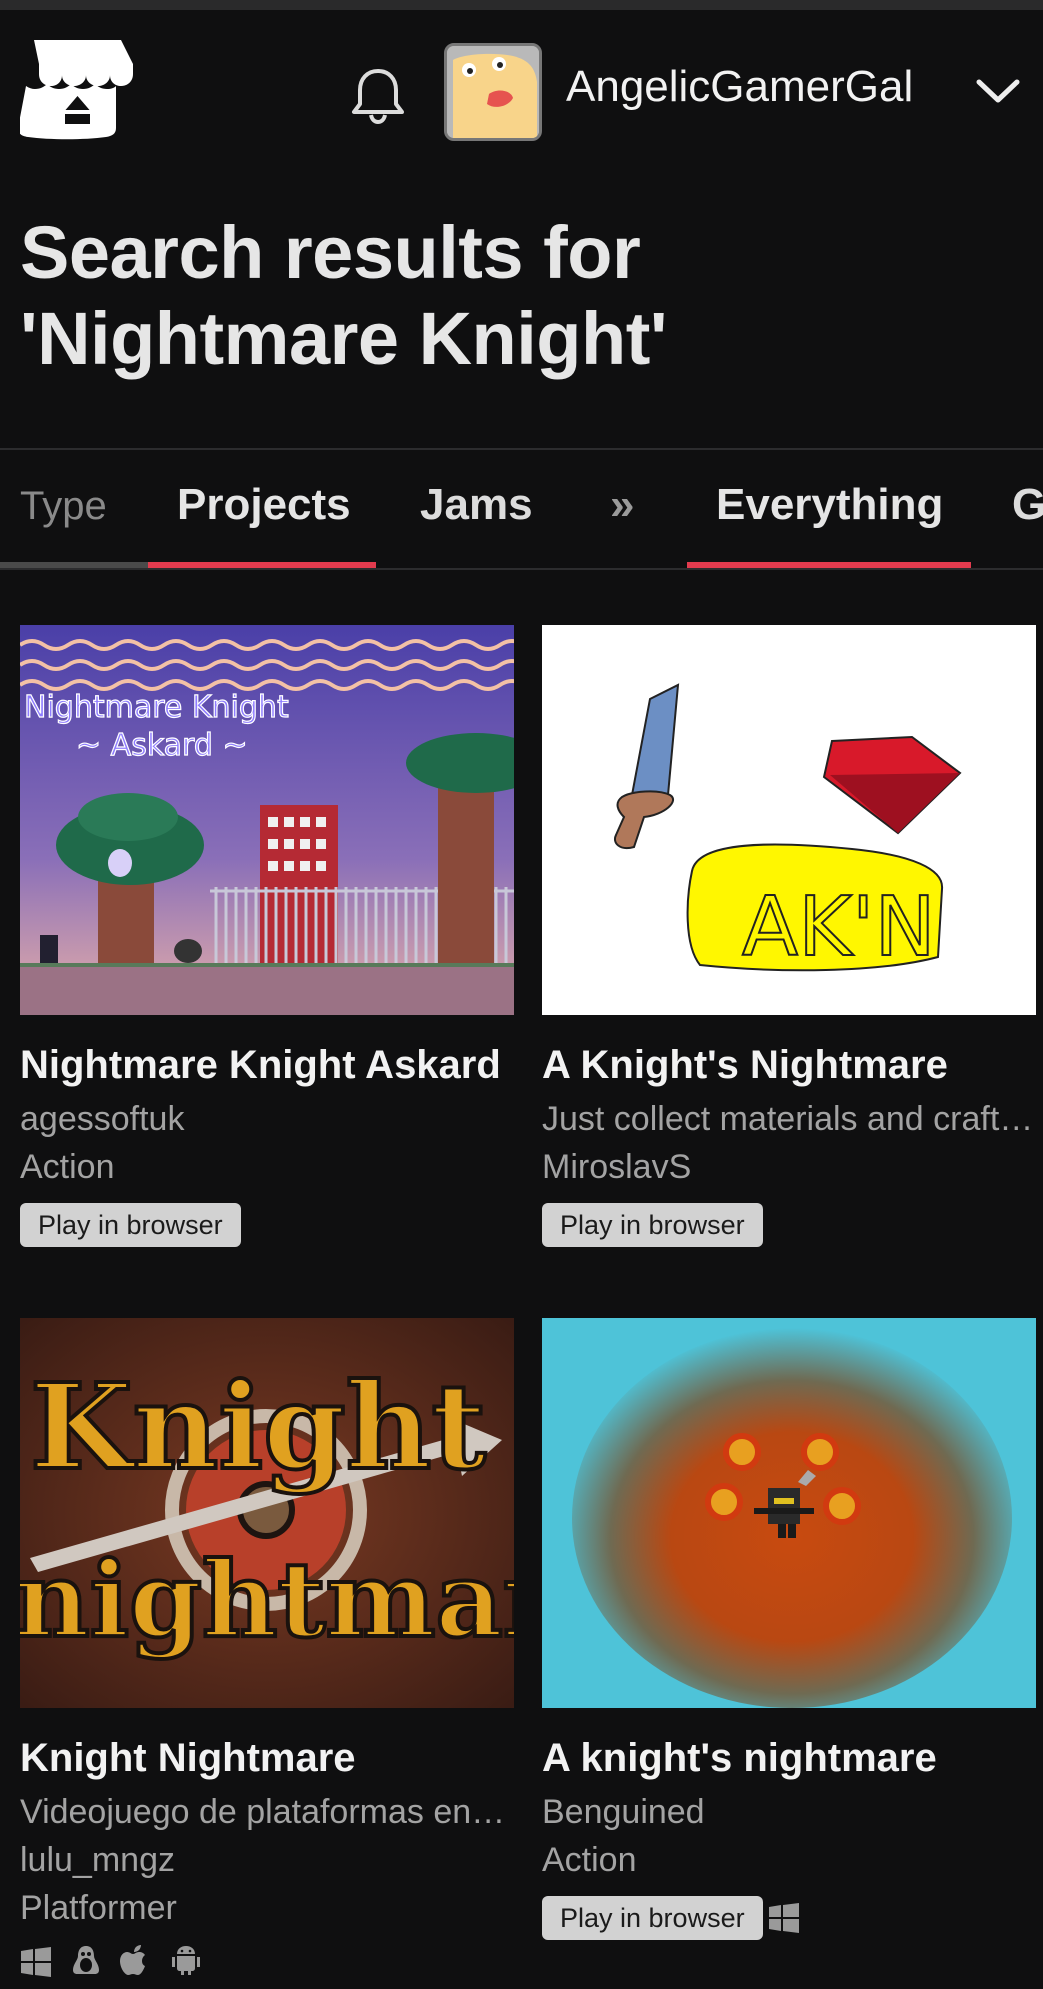 The width and height of the screenshot is (1043, 1989). I want to click on game-author: Benguined, so click(789, 1812).